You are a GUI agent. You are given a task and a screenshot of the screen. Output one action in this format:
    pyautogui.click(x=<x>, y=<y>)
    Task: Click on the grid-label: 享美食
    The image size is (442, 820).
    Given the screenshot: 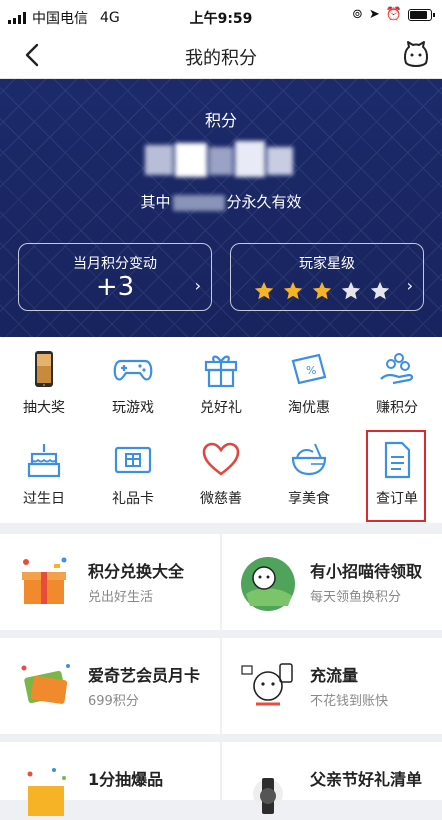 What is the action you would take?
    pyautogui.click(x=309, y=499)
    